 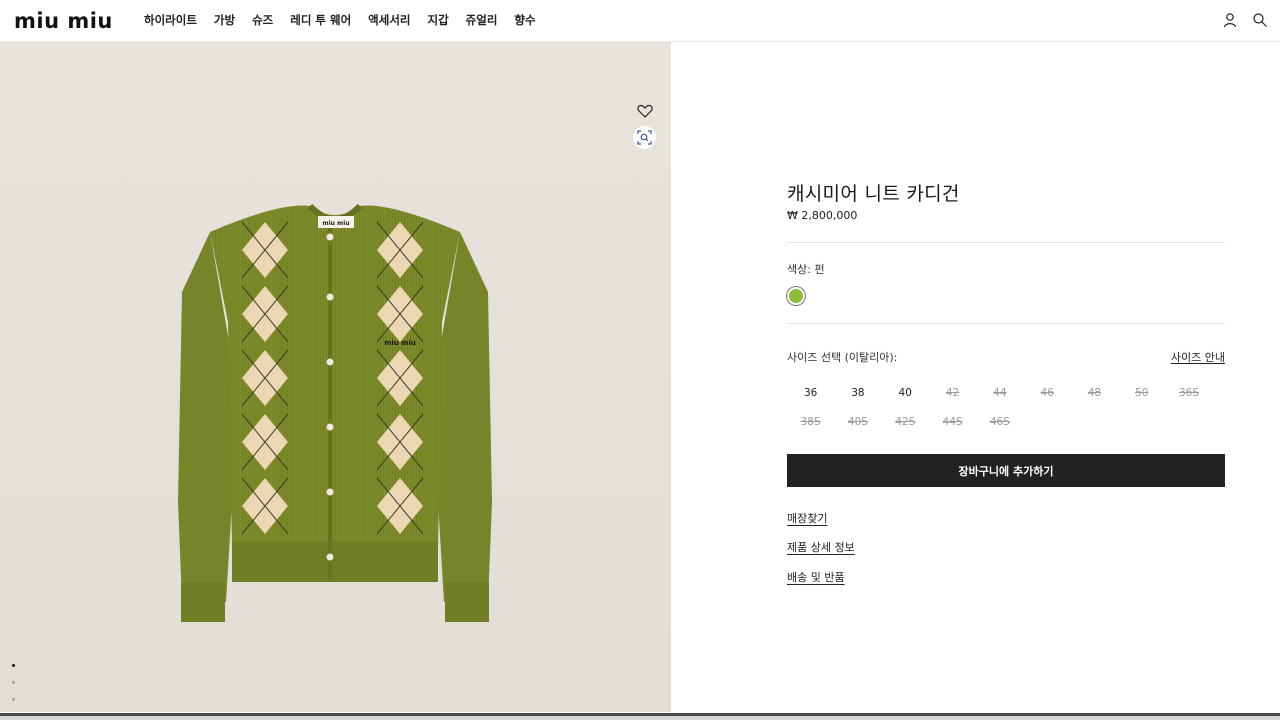 I want to click on shipping-returns-link: 배송 및 반품, so click(x=816, y=577).